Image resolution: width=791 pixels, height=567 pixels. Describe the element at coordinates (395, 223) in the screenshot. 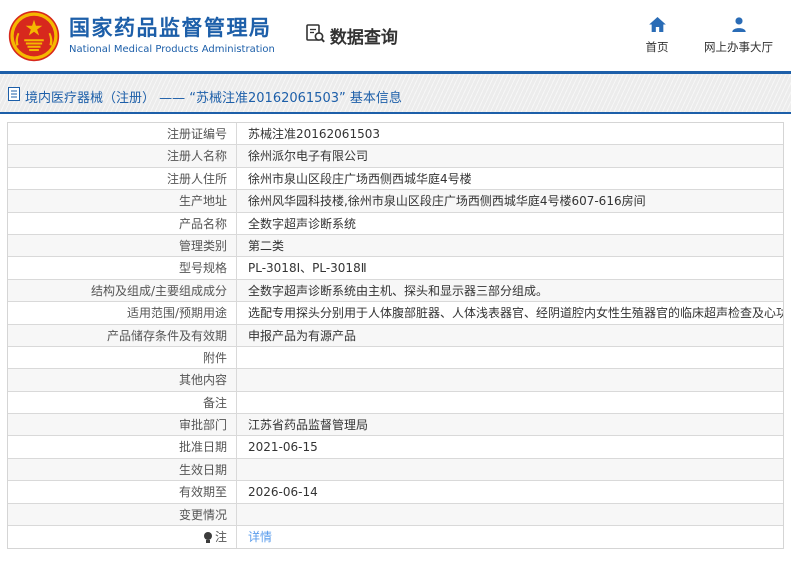

I see `table-row: 产品名称 全数字超声诊断系统` at that location.